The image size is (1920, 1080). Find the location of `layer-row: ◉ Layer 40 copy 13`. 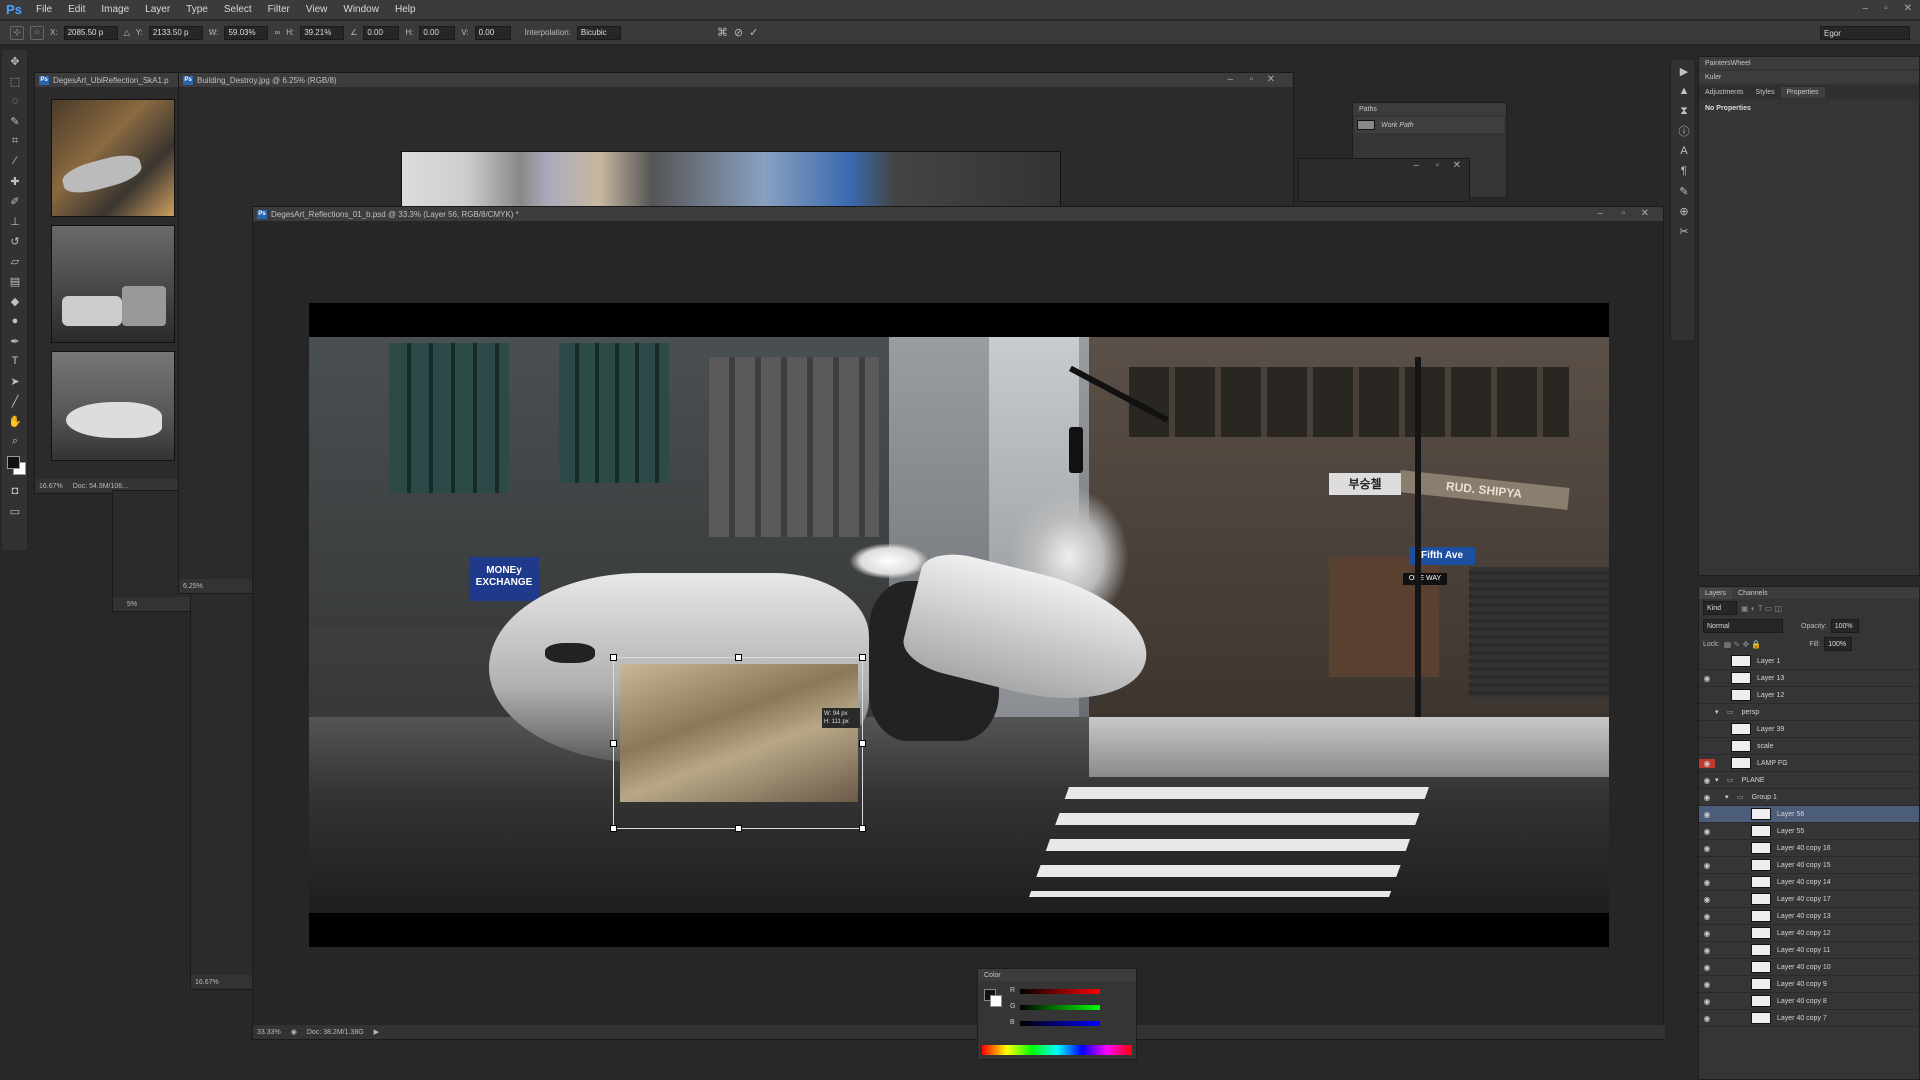

layer-row: ◉ Layer 40 copy 13 is located at coordinates (1809, 916).